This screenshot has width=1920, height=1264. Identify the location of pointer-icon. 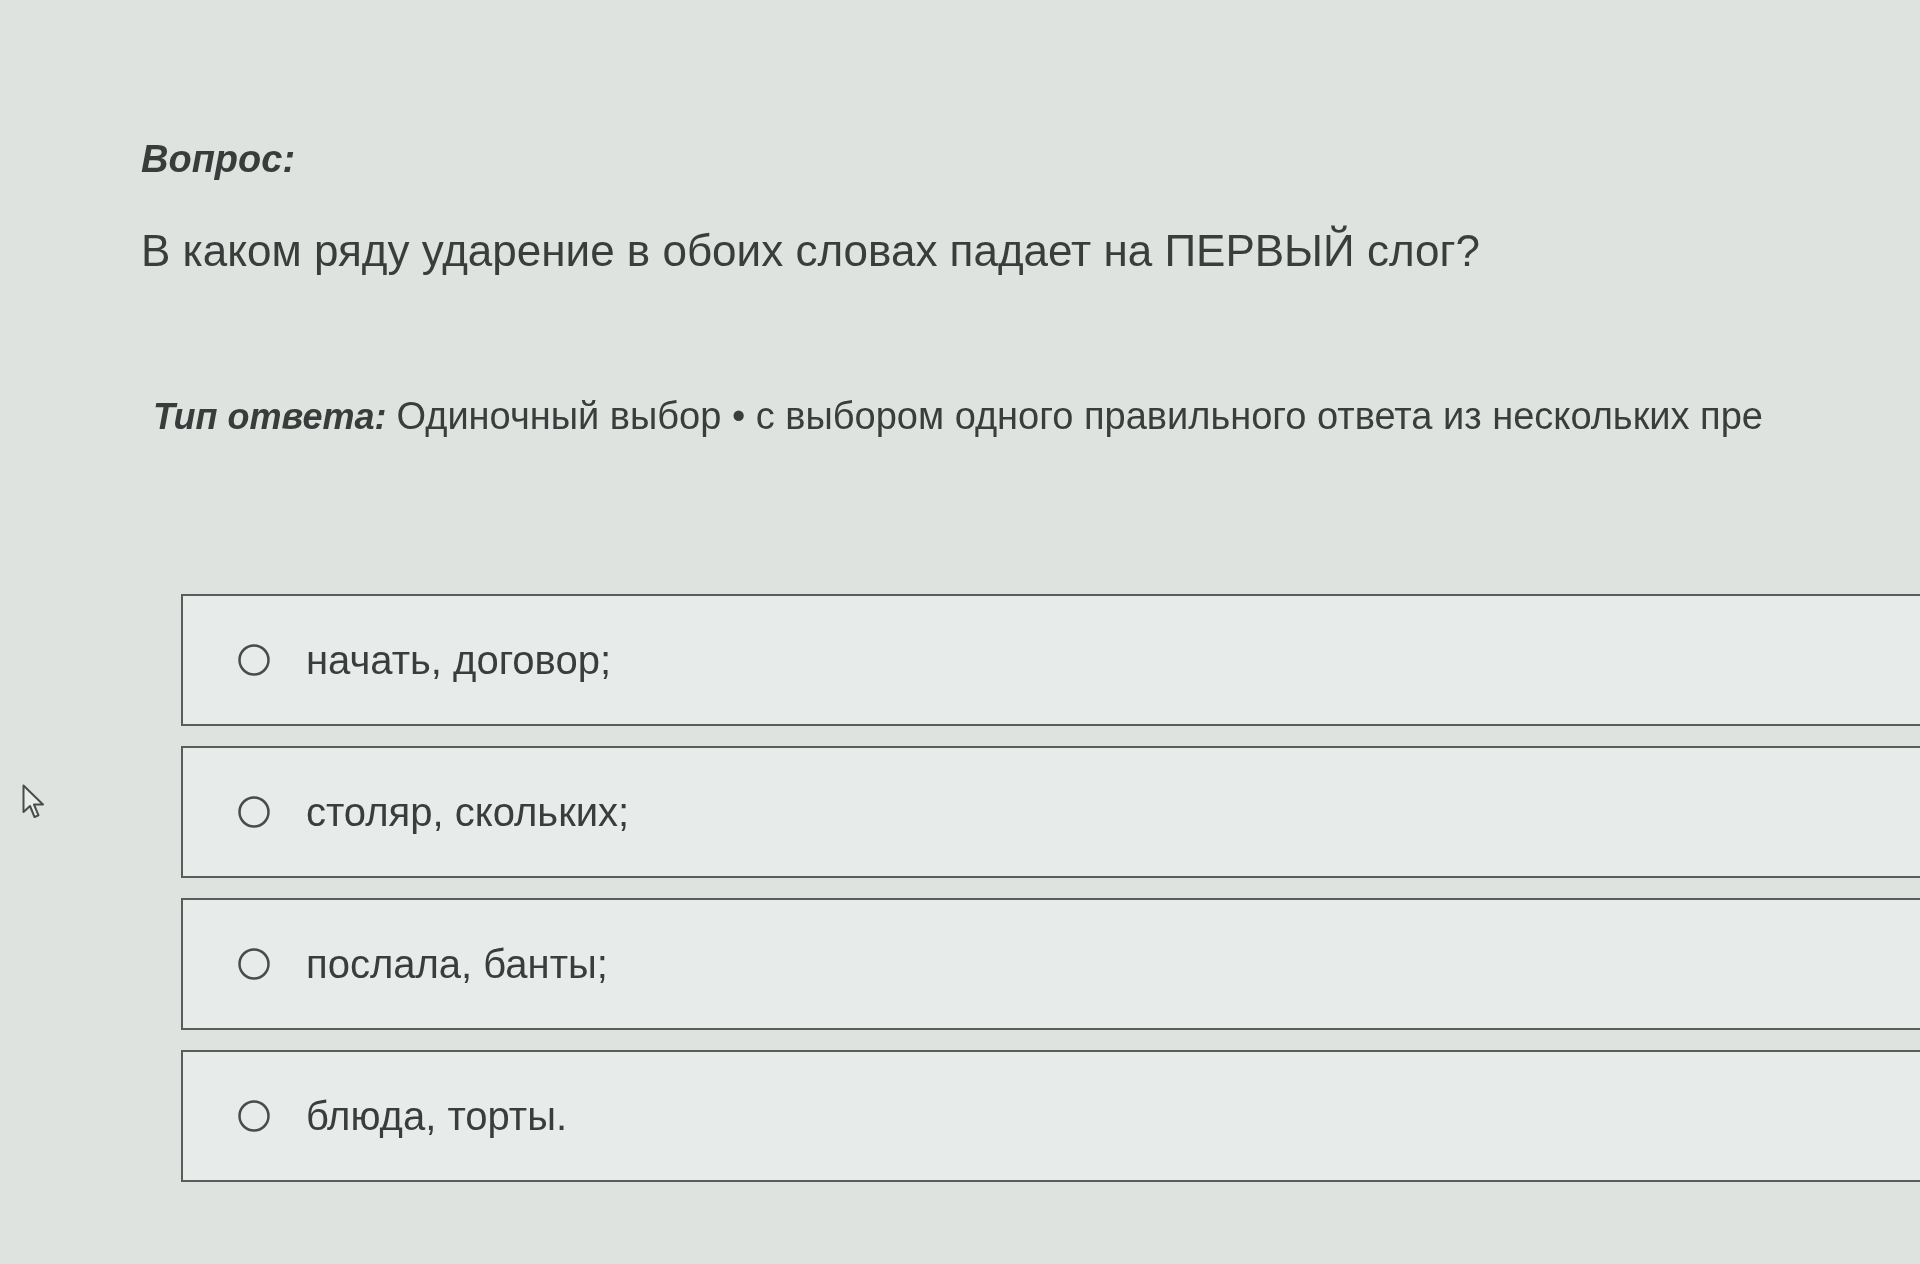
(34, 802).